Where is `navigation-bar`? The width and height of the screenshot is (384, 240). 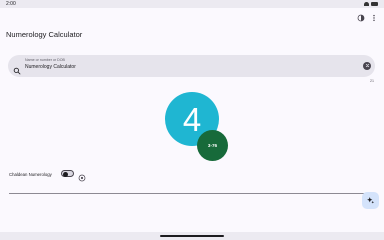
navigation-bar is located at coordinates (192, 236).